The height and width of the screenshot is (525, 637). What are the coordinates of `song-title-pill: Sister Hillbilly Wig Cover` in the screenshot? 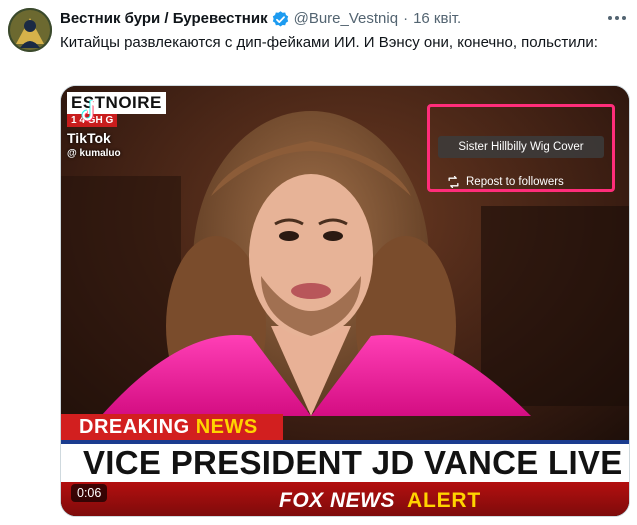 It's located at (521, 147).